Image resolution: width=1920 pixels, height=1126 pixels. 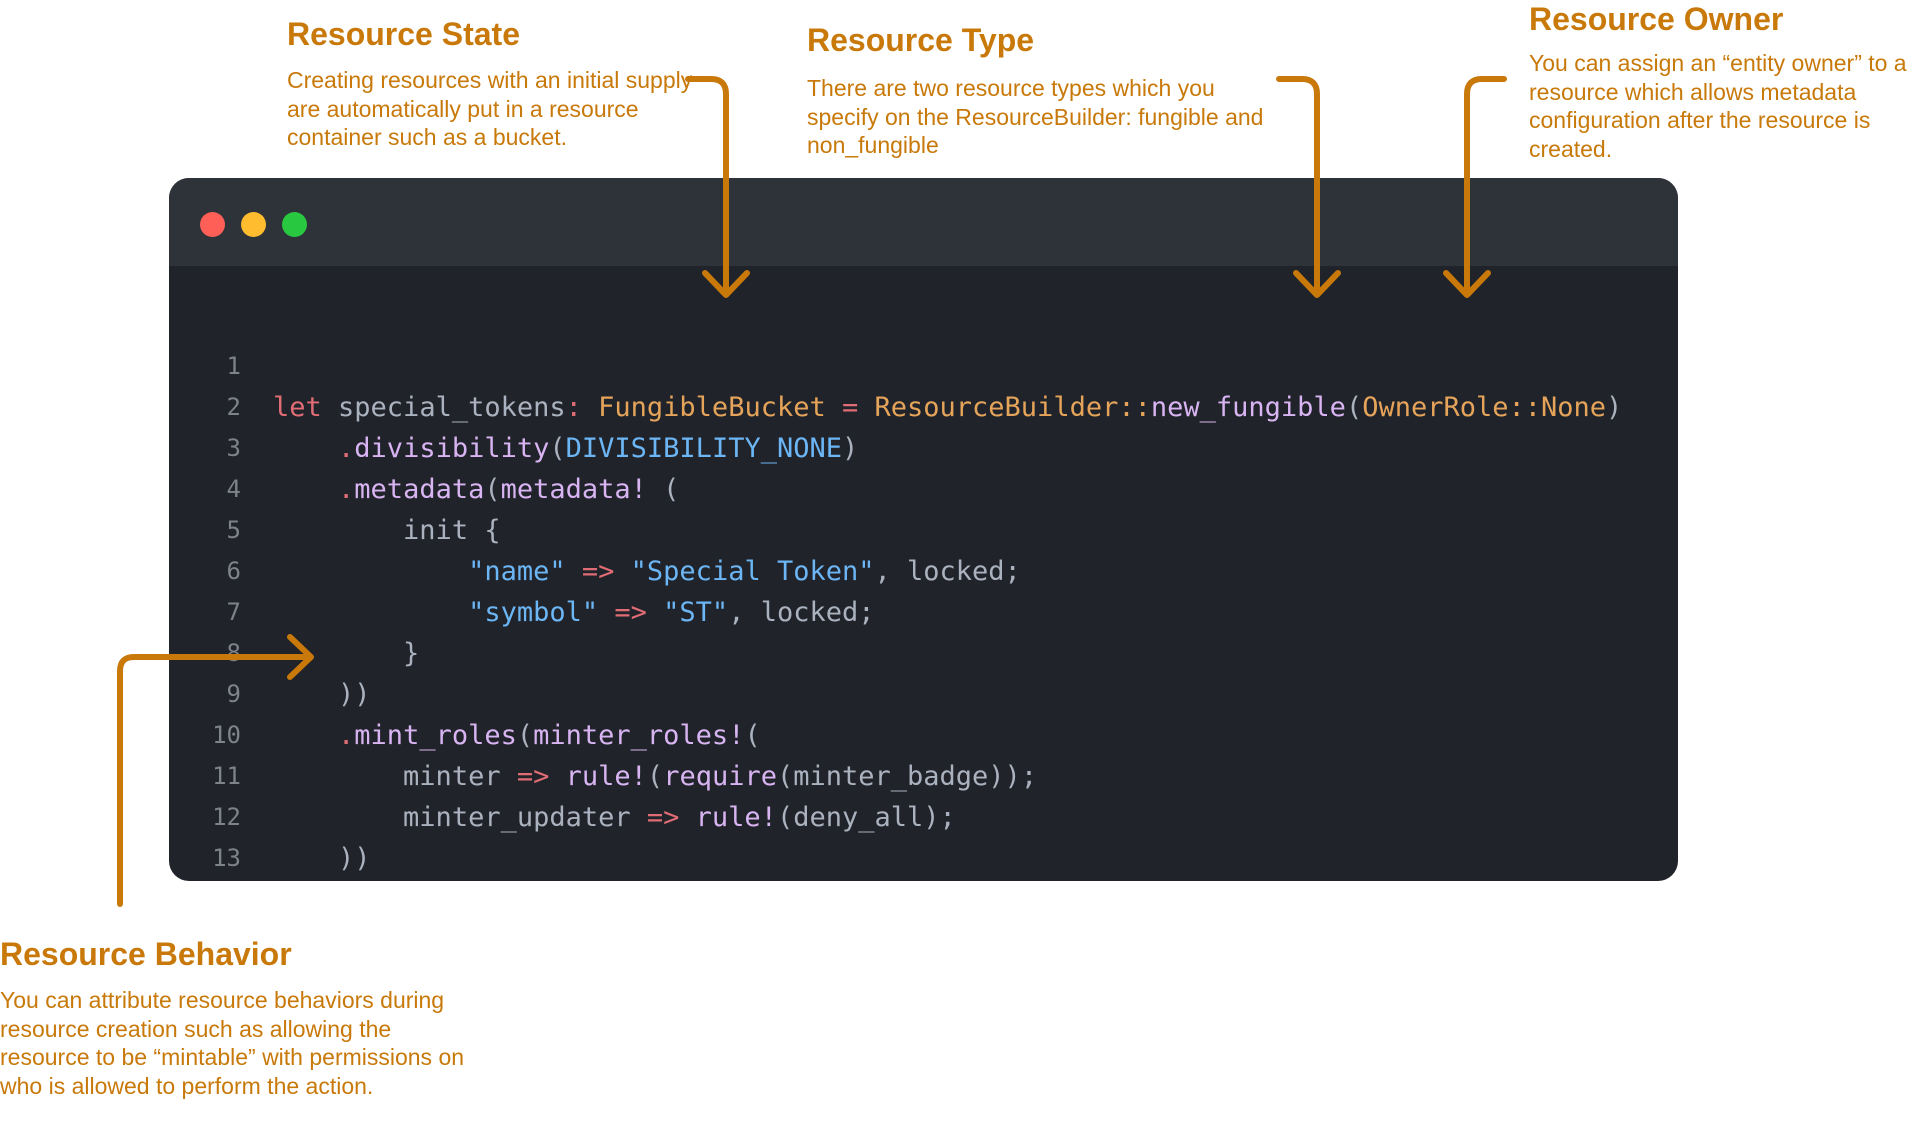 What do you see at coordinates (214, 780) in the screenshot?
I see `arrow-resource-behavior` at bounding box center [214, 780].